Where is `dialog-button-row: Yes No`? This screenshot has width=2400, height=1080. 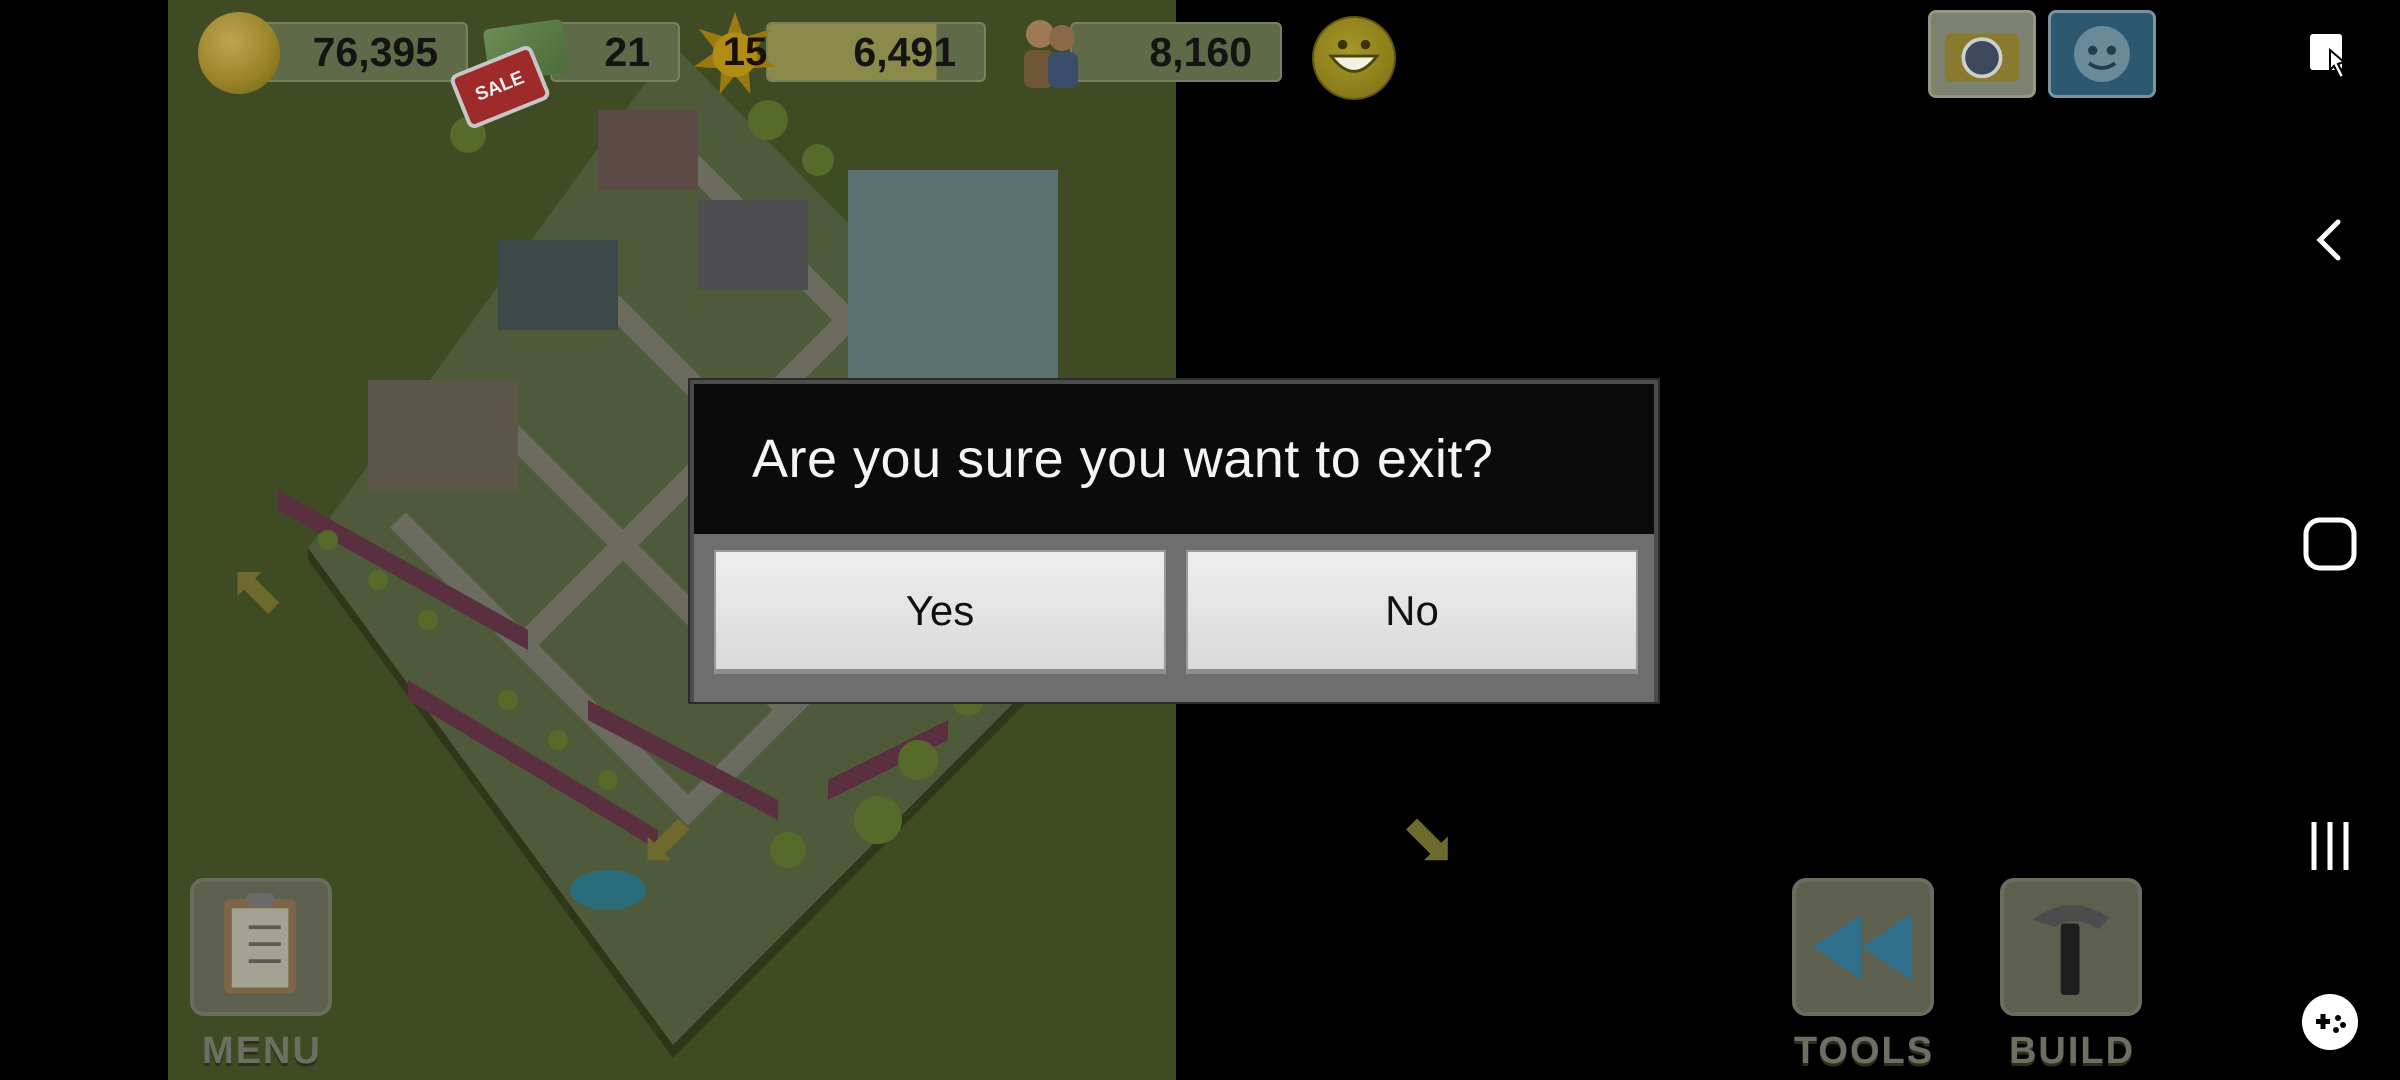 dialog-button-row: Yes No is located at coordinates (1174, 618).